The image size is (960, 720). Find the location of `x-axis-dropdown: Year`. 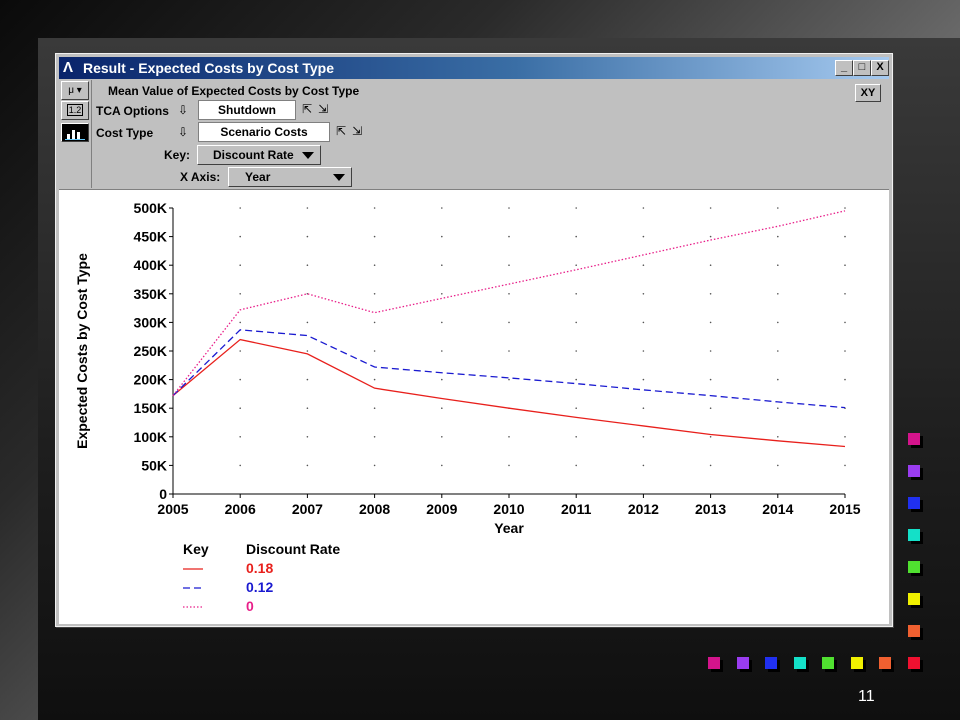

x-axis-dropdown: Year is located at coordinates (290, 177).